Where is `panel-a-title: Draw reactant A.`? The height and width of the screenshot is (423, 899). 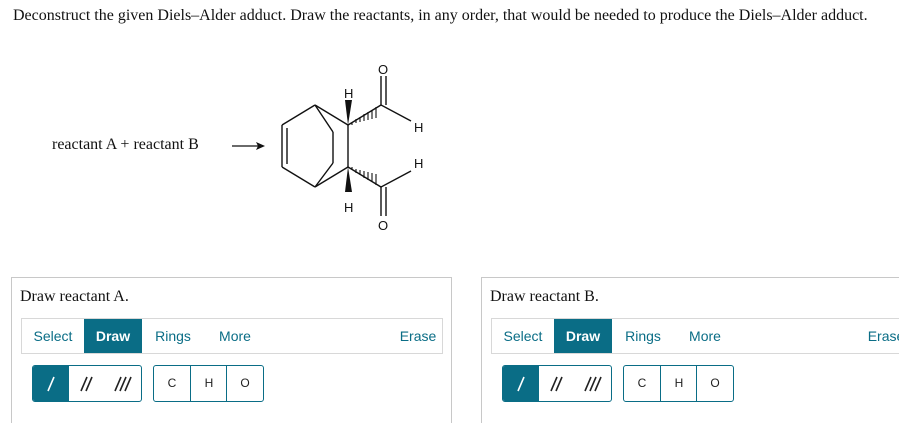 panel-a-title: Draw reactant A. is located at coordinates (74, 296).